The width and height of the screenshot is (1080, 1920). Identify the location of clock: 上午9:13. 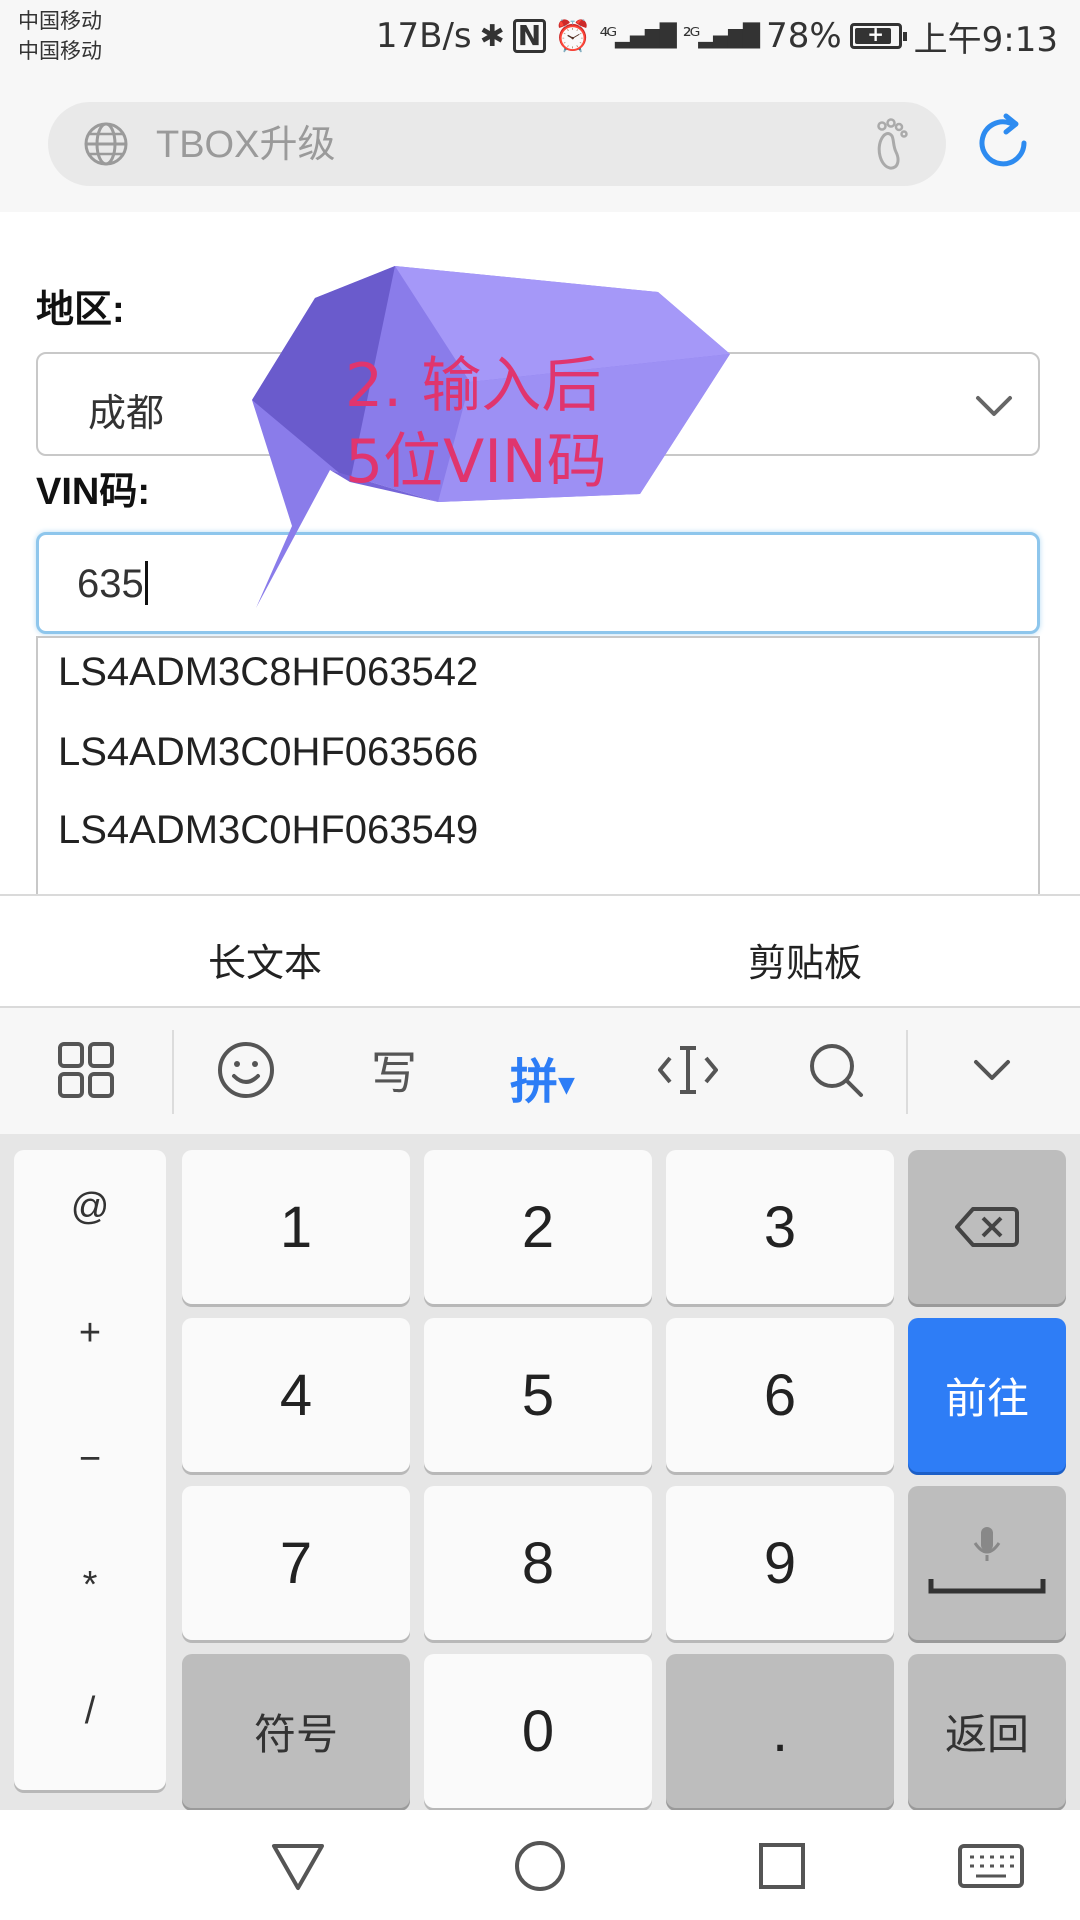
(985, 39).